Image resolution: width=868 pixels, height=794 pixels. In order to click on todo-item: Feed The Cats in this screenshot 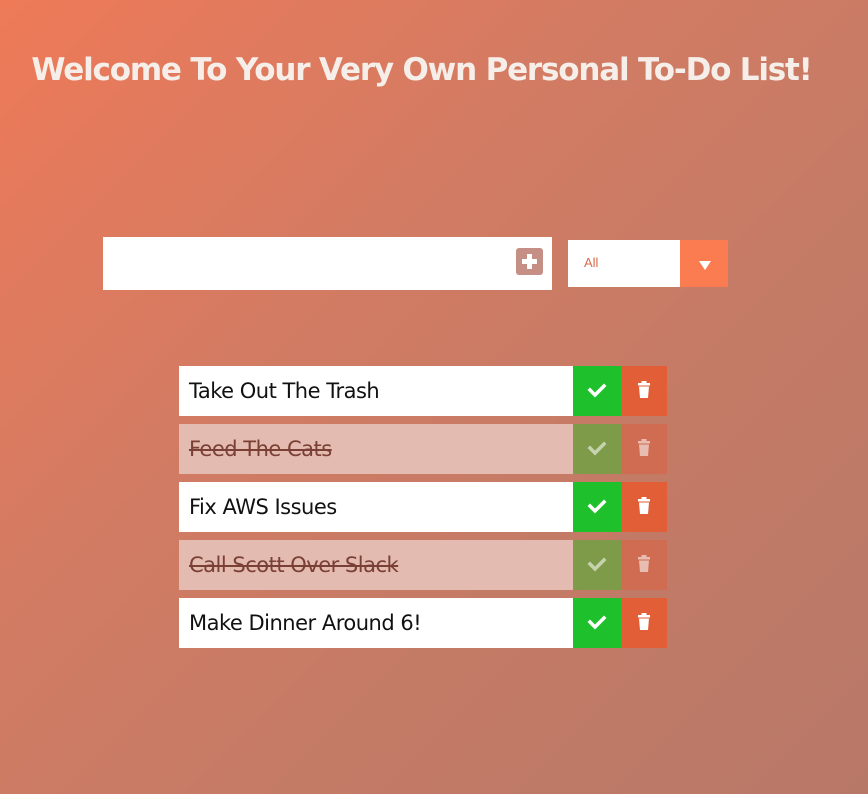, I will do `click(423, 449)`.